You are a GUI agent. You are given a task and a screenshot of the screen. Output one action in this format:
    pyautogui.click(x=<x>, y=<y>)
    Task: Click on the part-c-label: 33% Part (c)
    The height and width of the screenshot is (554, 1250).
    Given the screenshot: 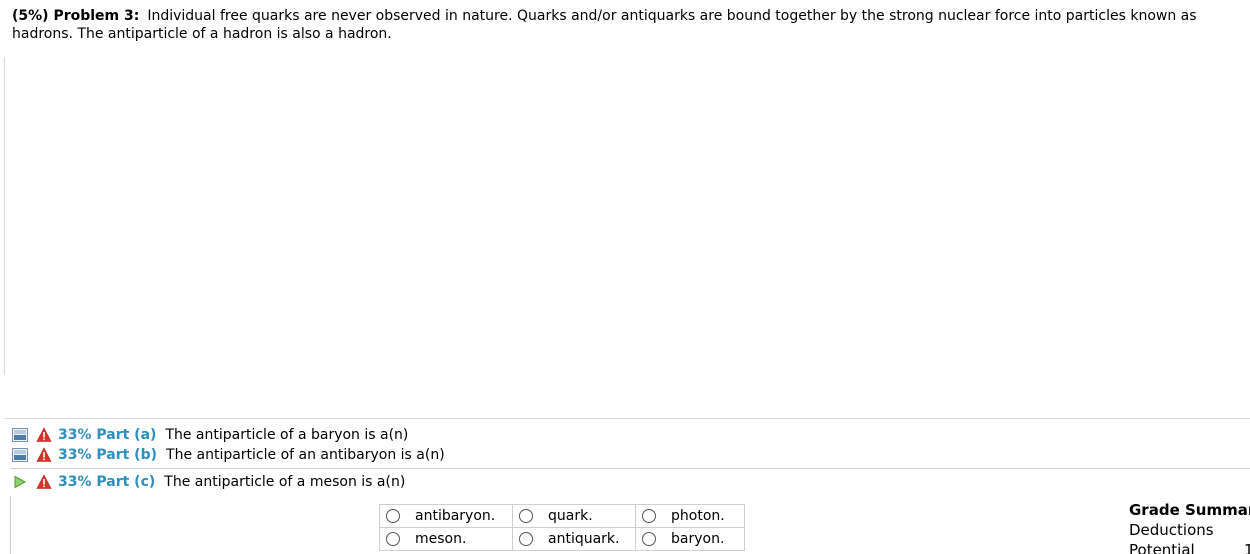 What is the action you would take?
    pyautogui.click(x=106, y=482)
    